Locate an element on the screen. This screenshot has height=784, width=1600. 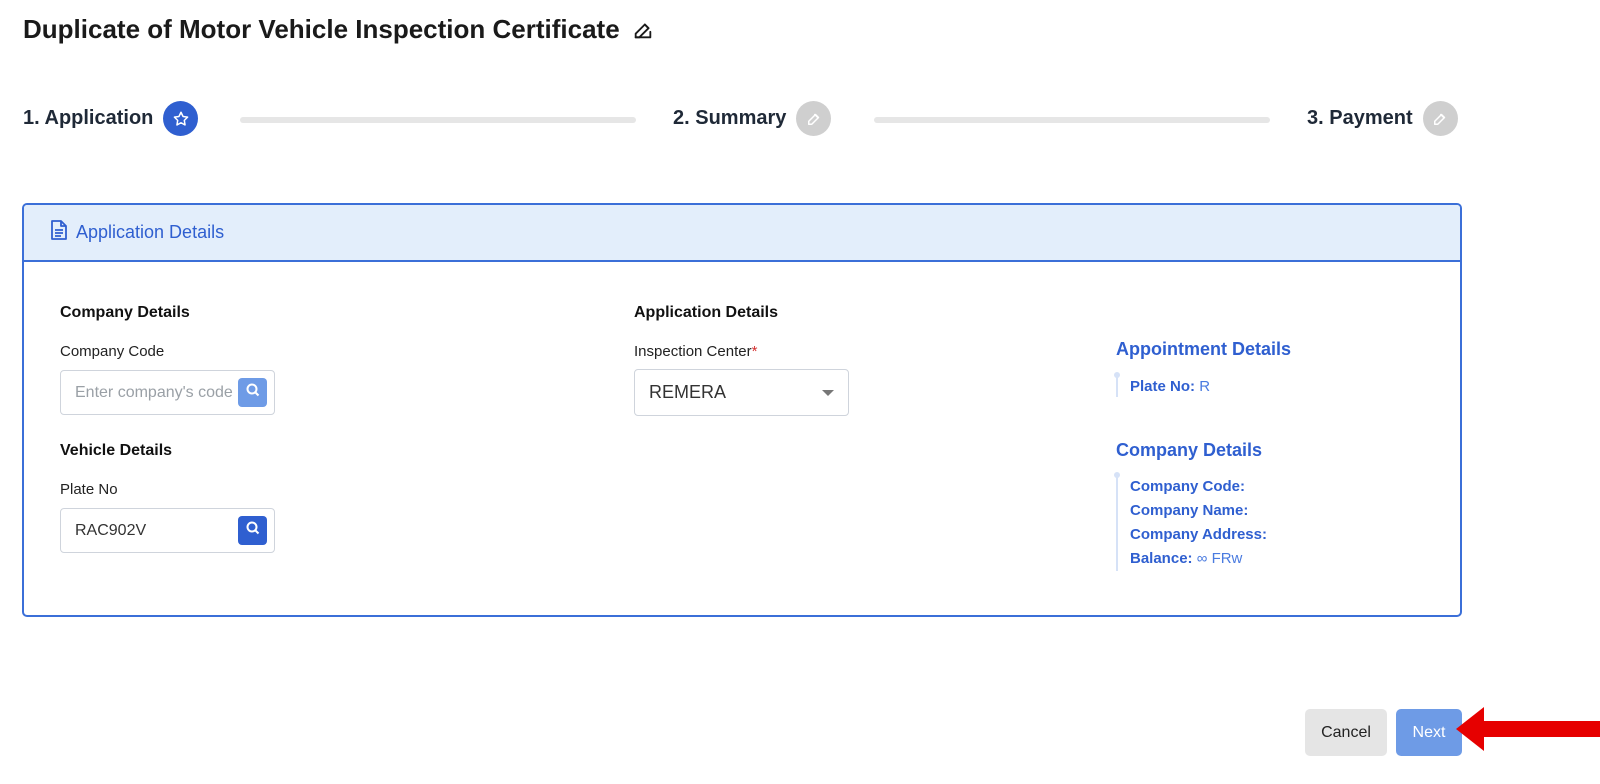
red-arrow-annotation is located at coordinates (1528, 729).